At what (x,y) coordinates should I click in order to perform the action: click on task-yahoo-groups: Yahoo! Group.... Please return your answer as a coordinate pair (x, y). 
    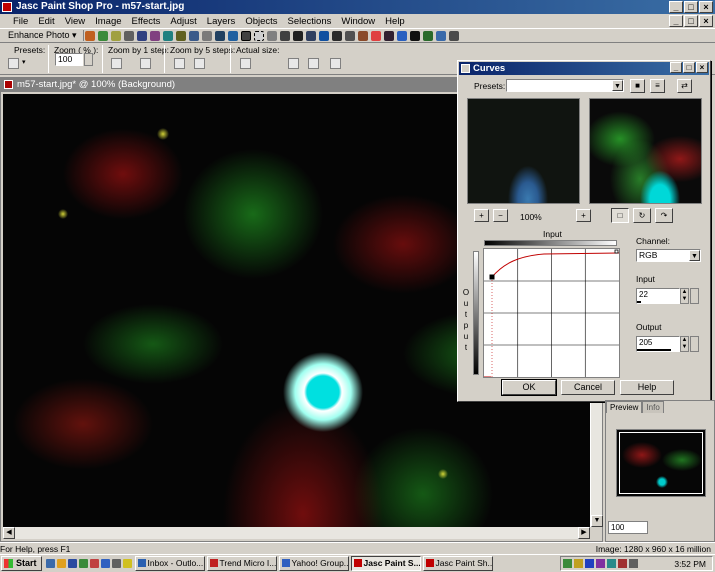
    Looking at the image, I should click on (313, 563).